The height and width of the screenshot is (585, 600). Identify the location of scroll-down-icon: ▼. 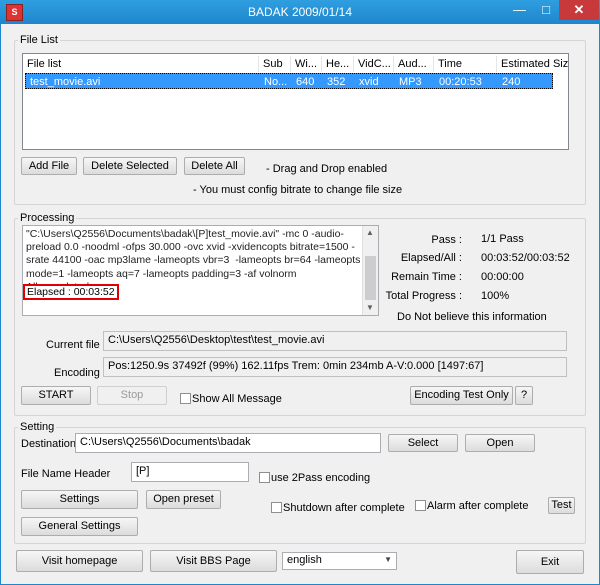
(370, 307).